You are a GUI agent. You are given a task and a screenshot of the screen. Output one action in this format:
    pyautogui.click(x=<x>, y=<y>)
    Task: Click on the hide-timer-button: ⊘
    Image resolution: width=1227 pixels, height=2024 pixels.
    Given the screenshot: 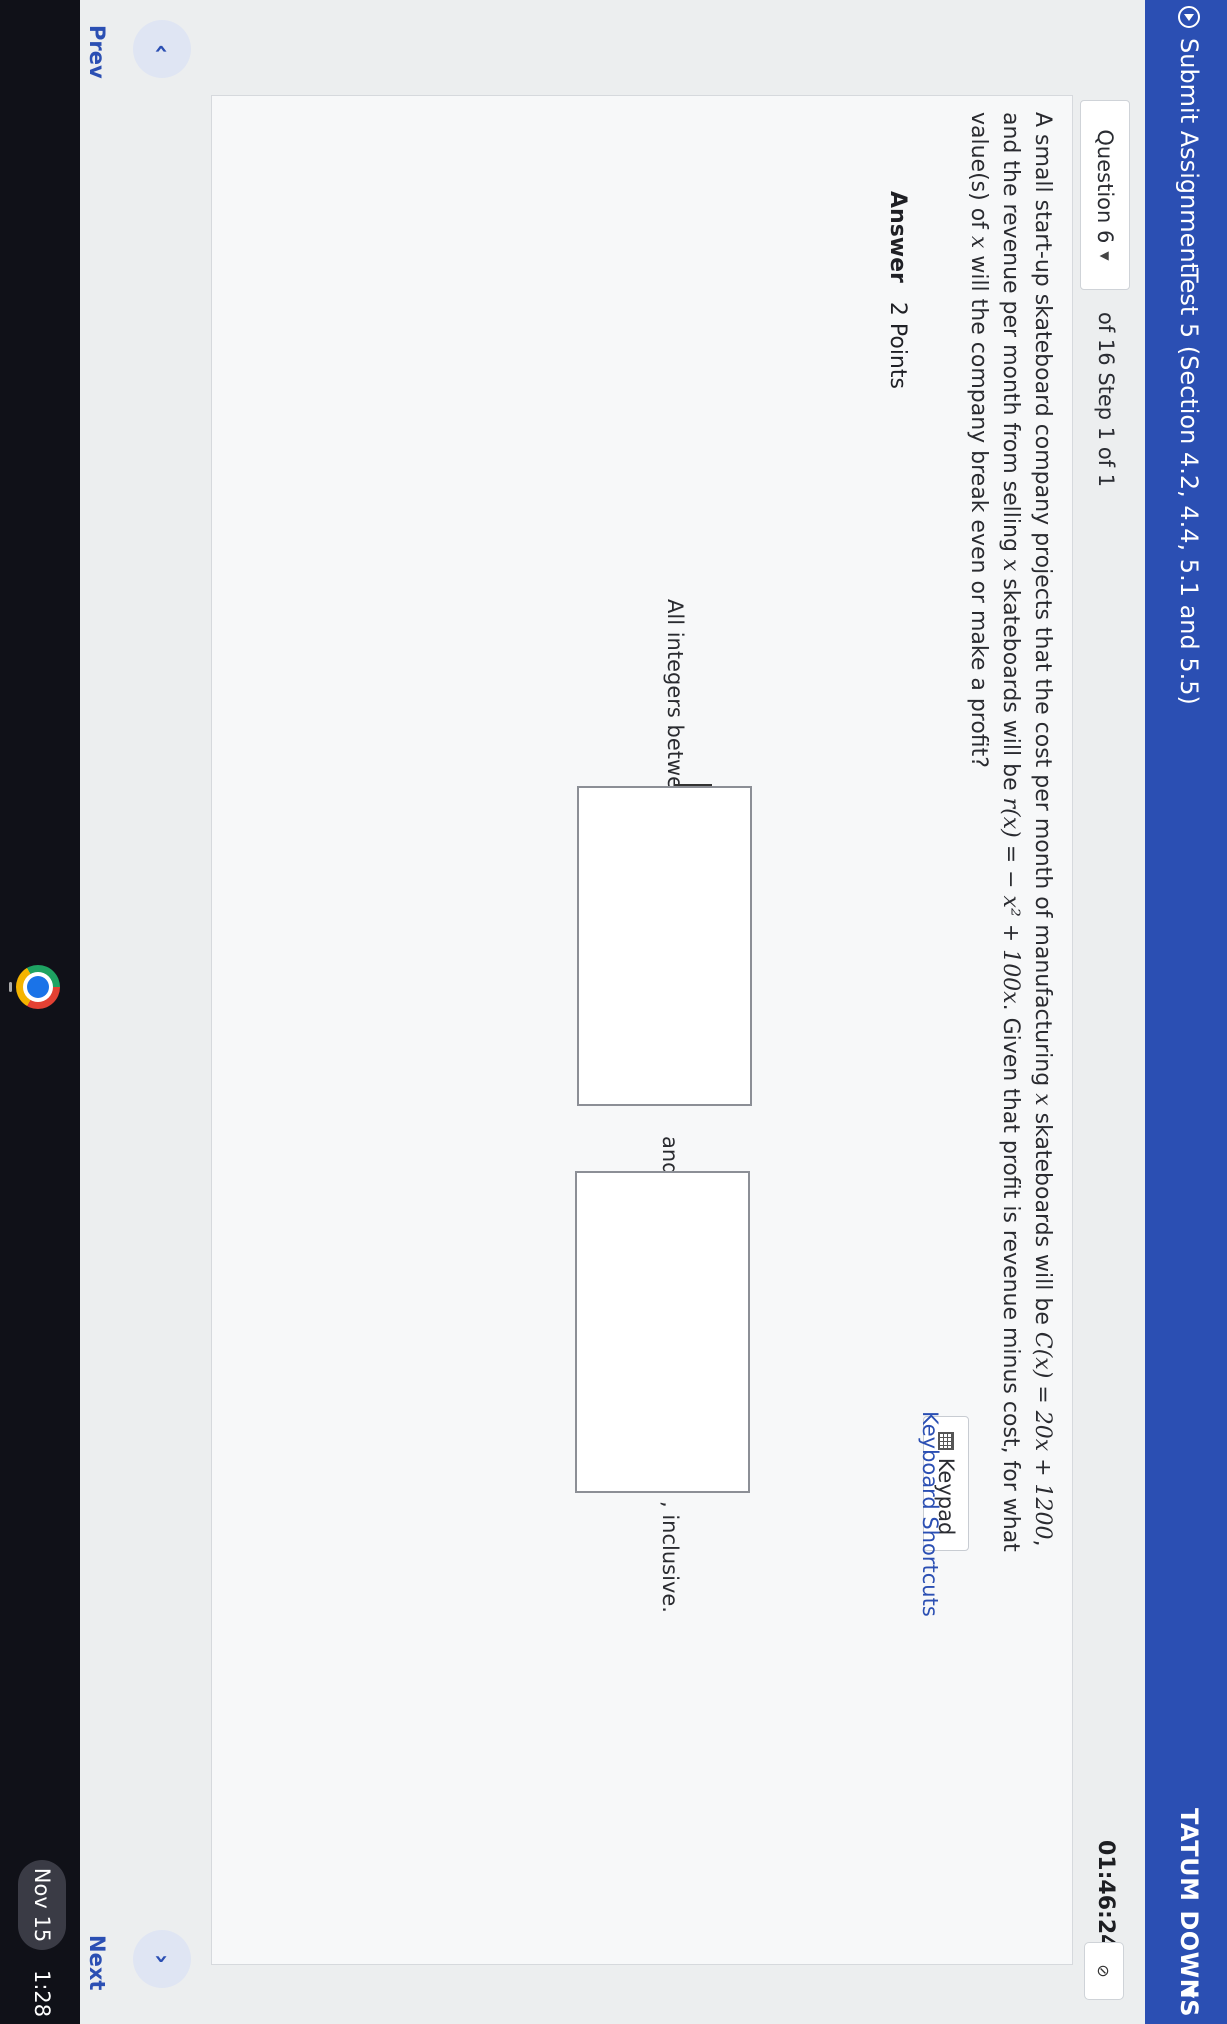 What is the action you would take?
    pyautogui.click(x=1104, y=1971)
    